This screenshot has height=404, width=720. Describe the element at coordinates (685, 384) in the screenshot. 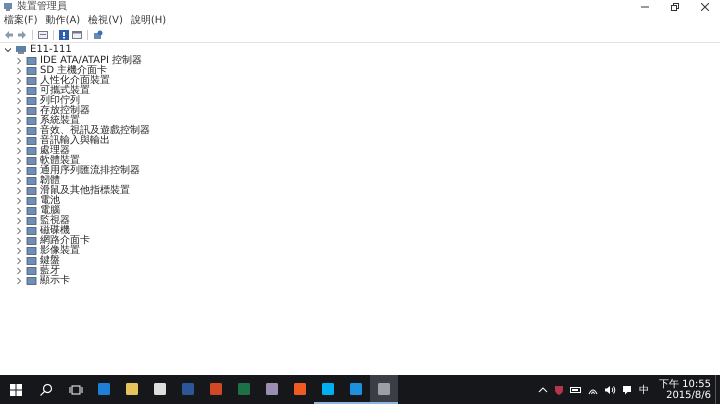

I see `clock-time: 下午 10:55` at that location.